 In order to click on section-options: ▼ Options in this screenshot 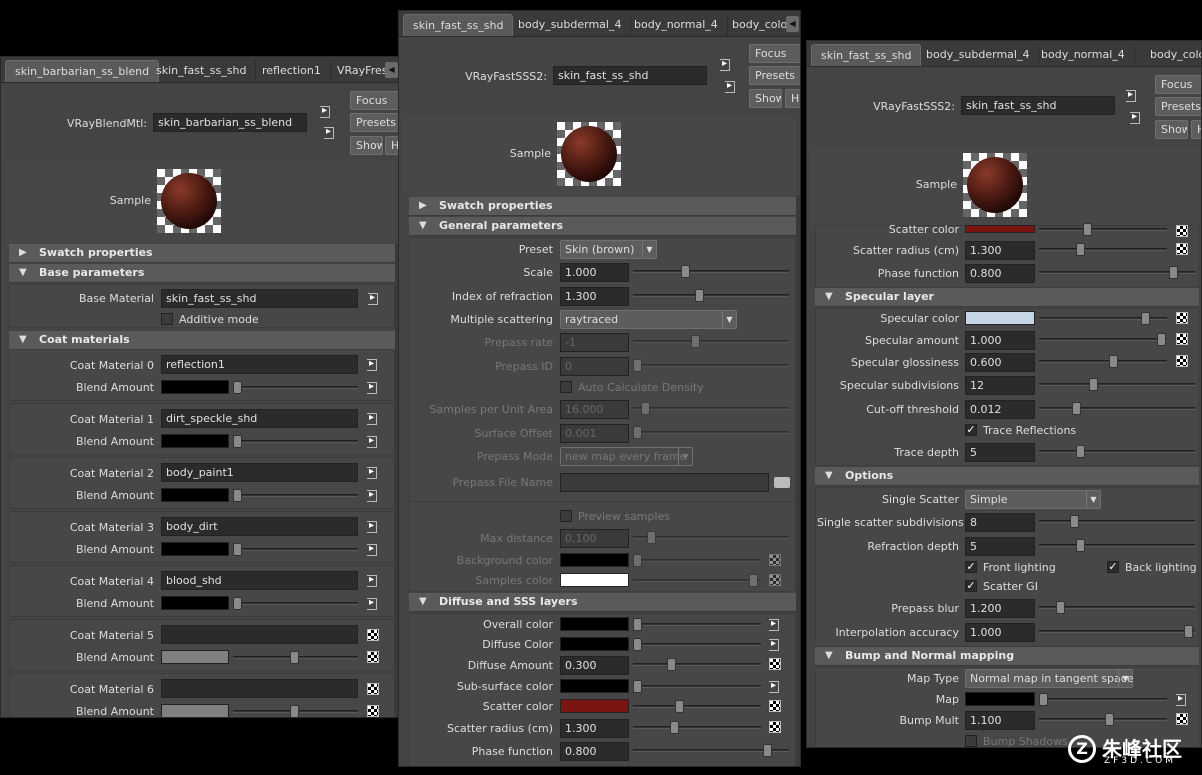, I will do `click(1007, 476)`.